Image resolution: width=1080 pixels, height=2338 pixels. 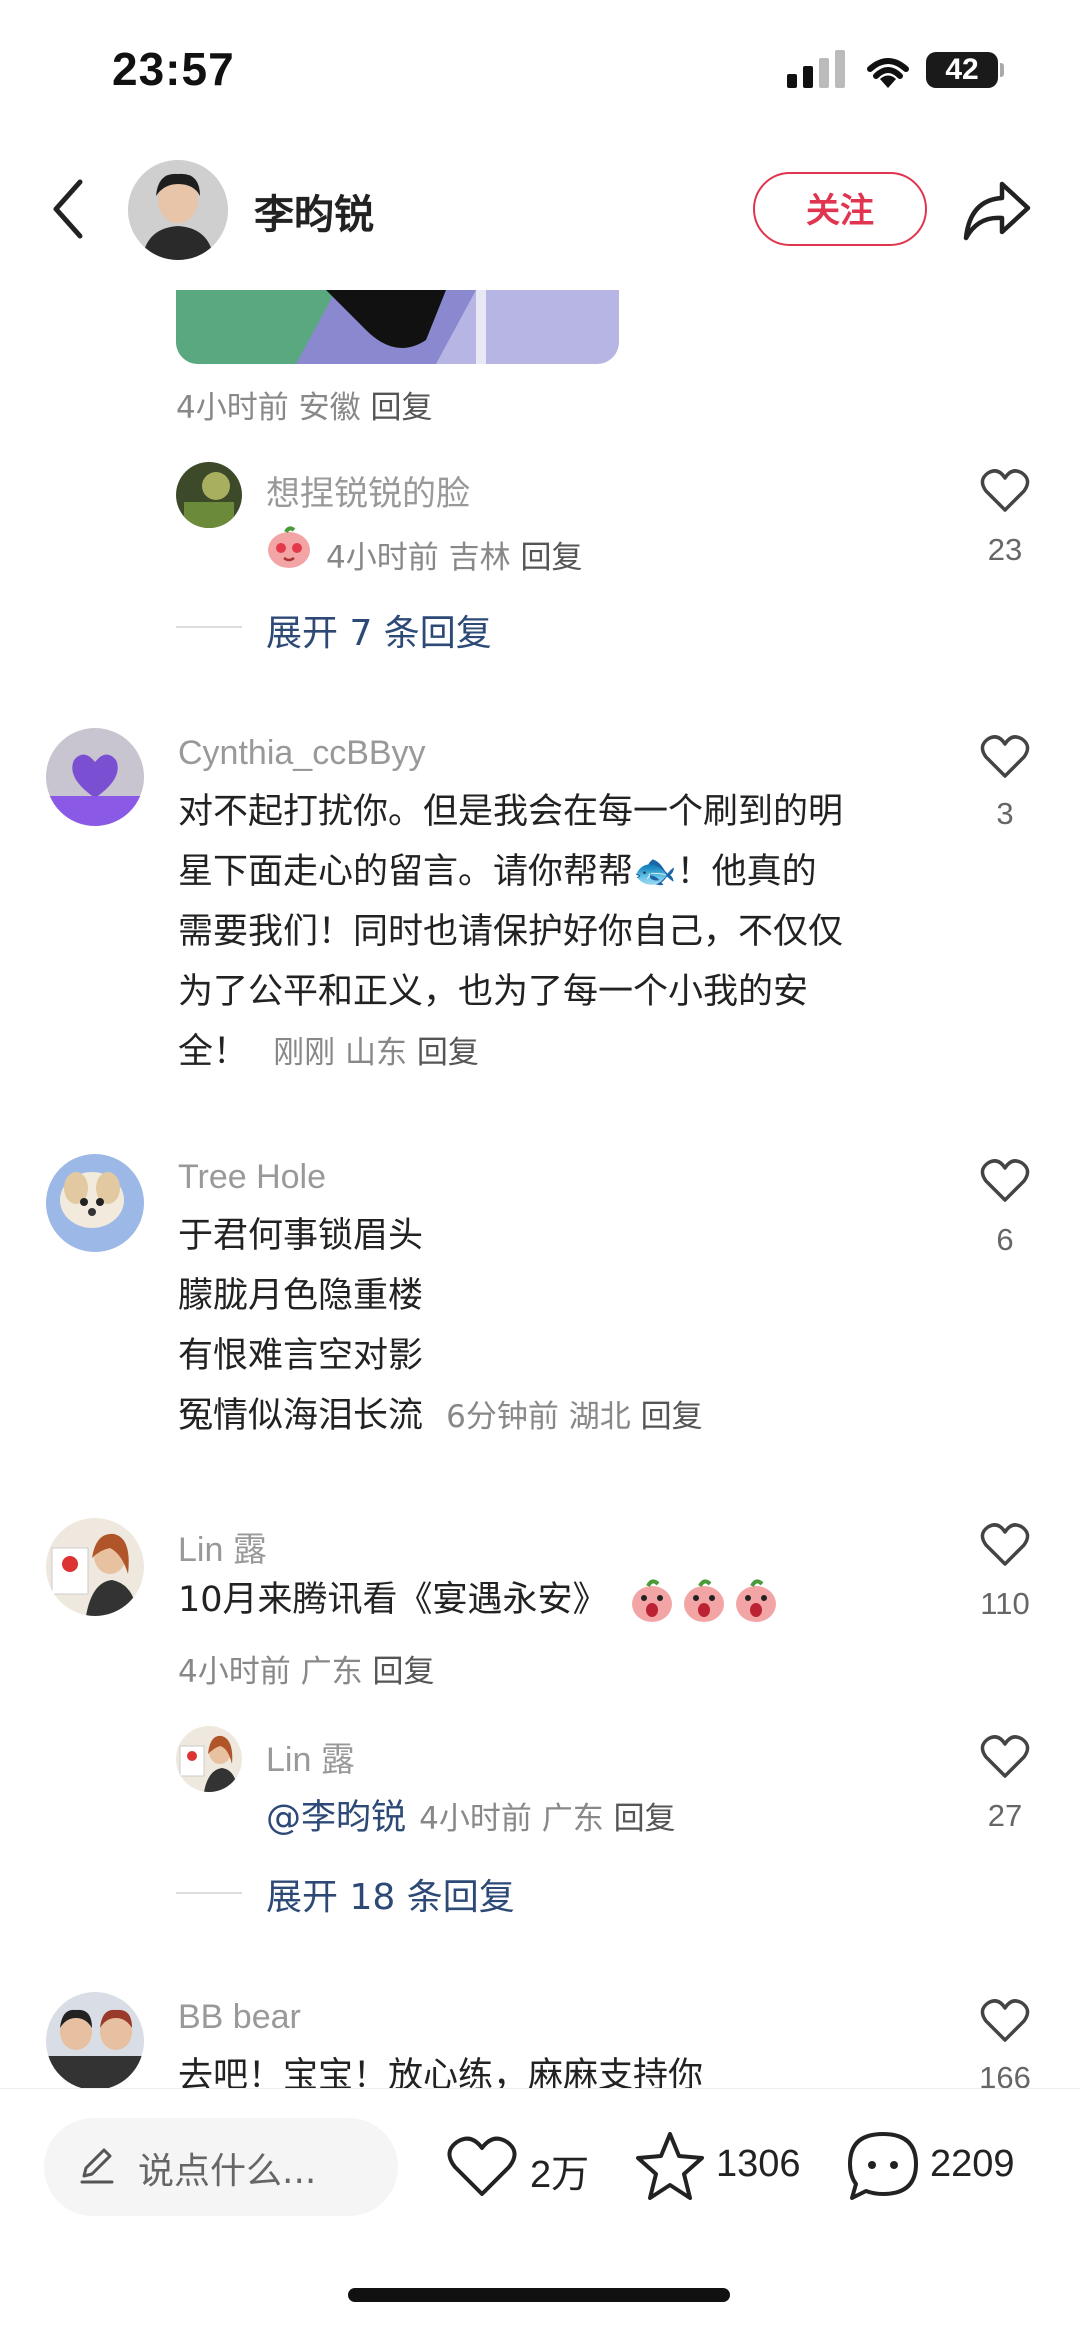 I want to click on expand-replies-button: 展开 7 条回复, so click(x=379, y=630).